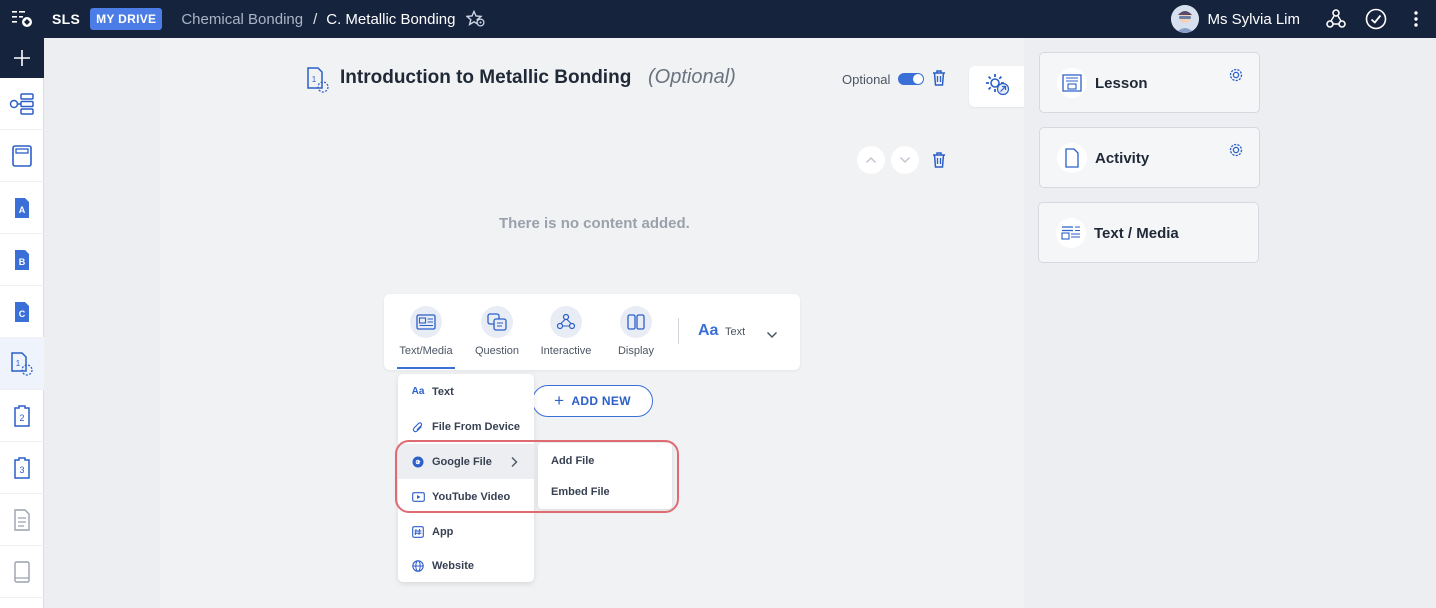 The image size is (1436, 608). Describe the element at coordinates (22, 364) in the screenshot. I see `page-1-icon: 1` at that location.